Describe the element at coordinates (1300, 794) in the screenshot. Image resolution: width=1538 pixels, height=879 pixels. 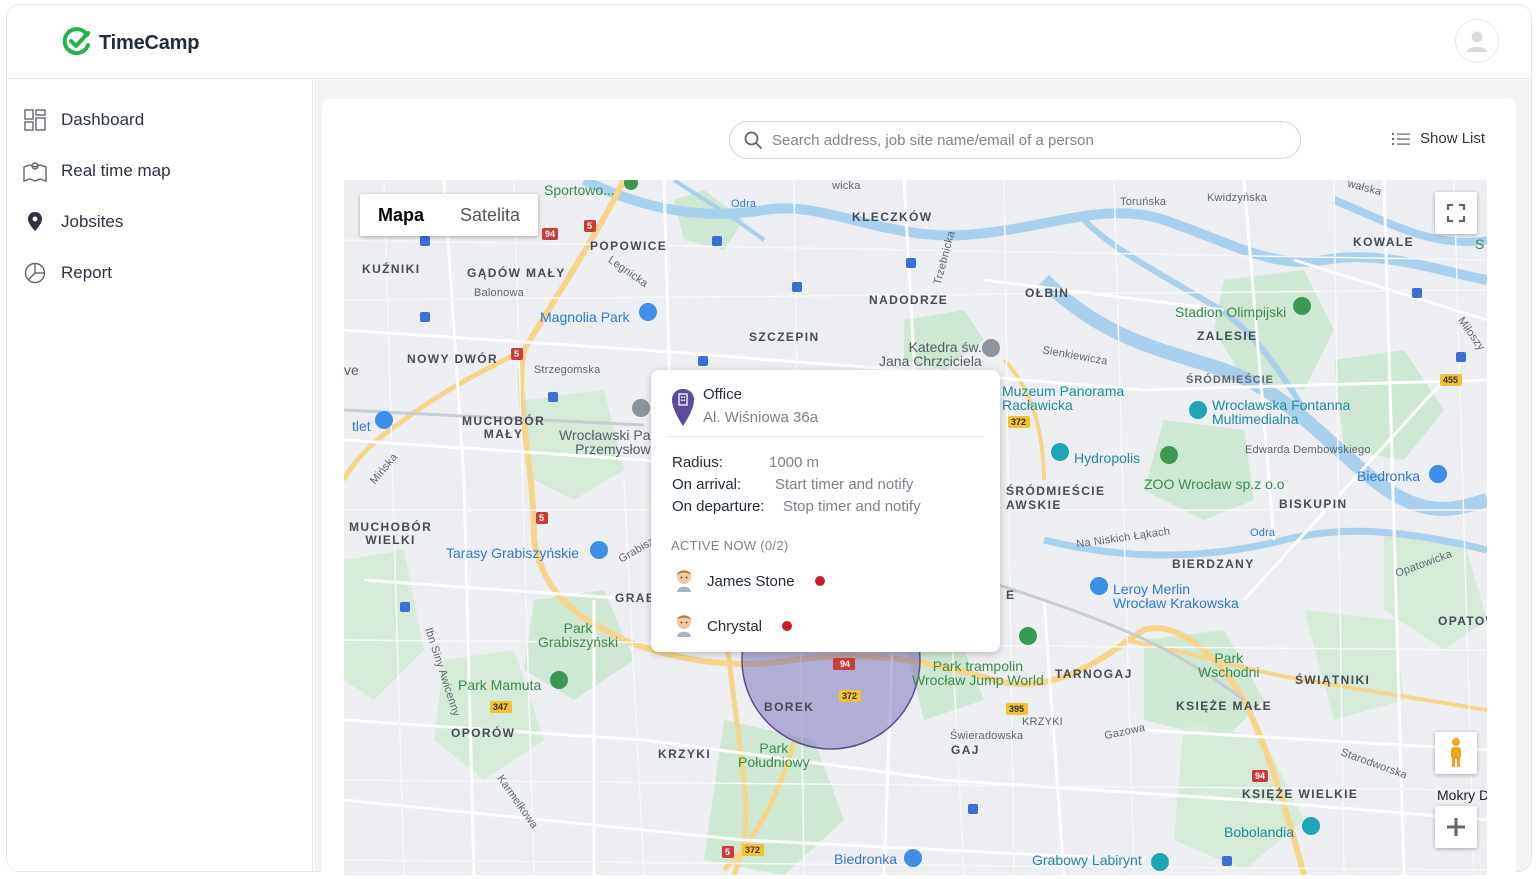
I see `map-label: KSIĘŻE WIELKIE` at that location.